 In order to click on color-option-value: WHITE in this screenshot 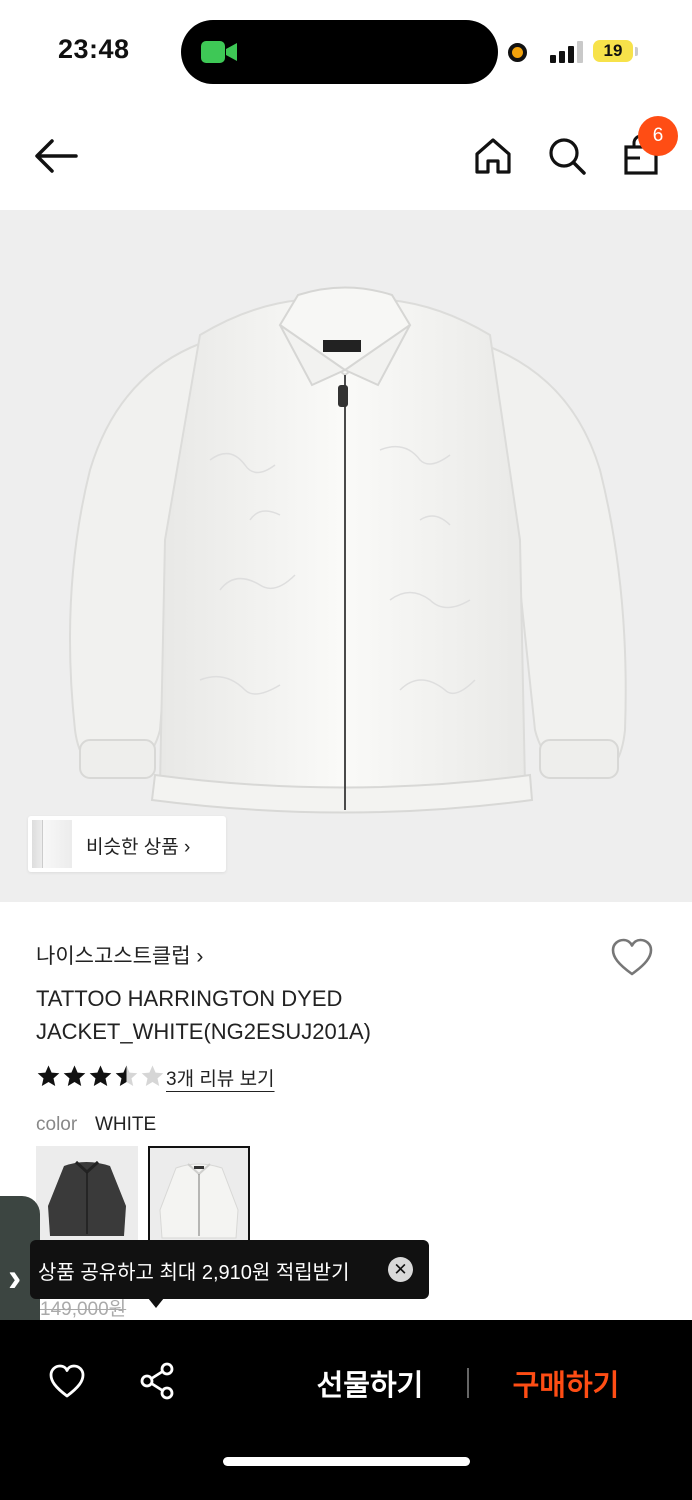, I will do `click(126, 1124)`.